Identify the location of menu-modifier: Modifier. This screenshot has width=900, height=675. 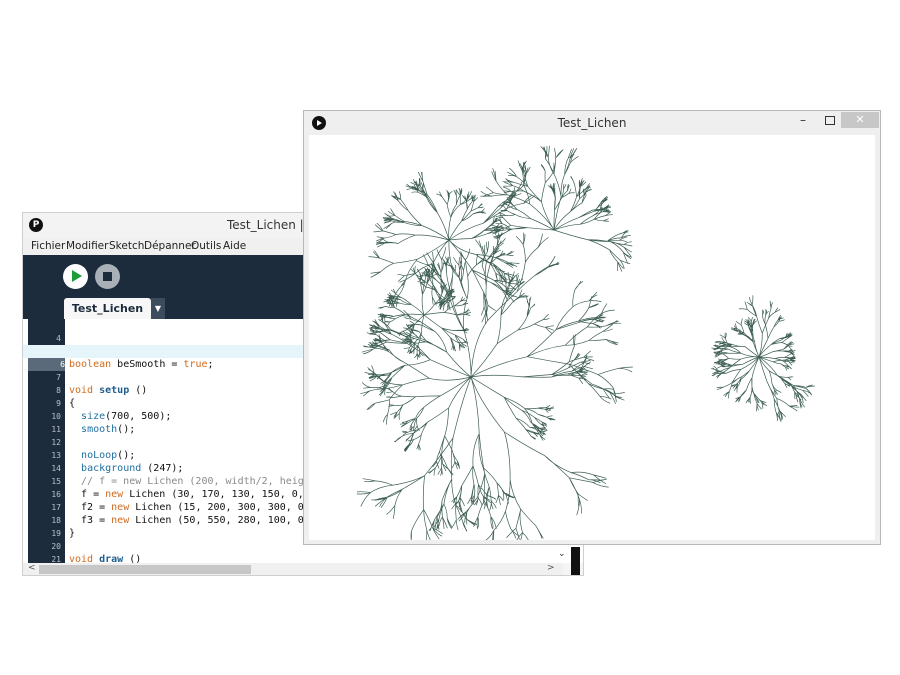
(87, 246).